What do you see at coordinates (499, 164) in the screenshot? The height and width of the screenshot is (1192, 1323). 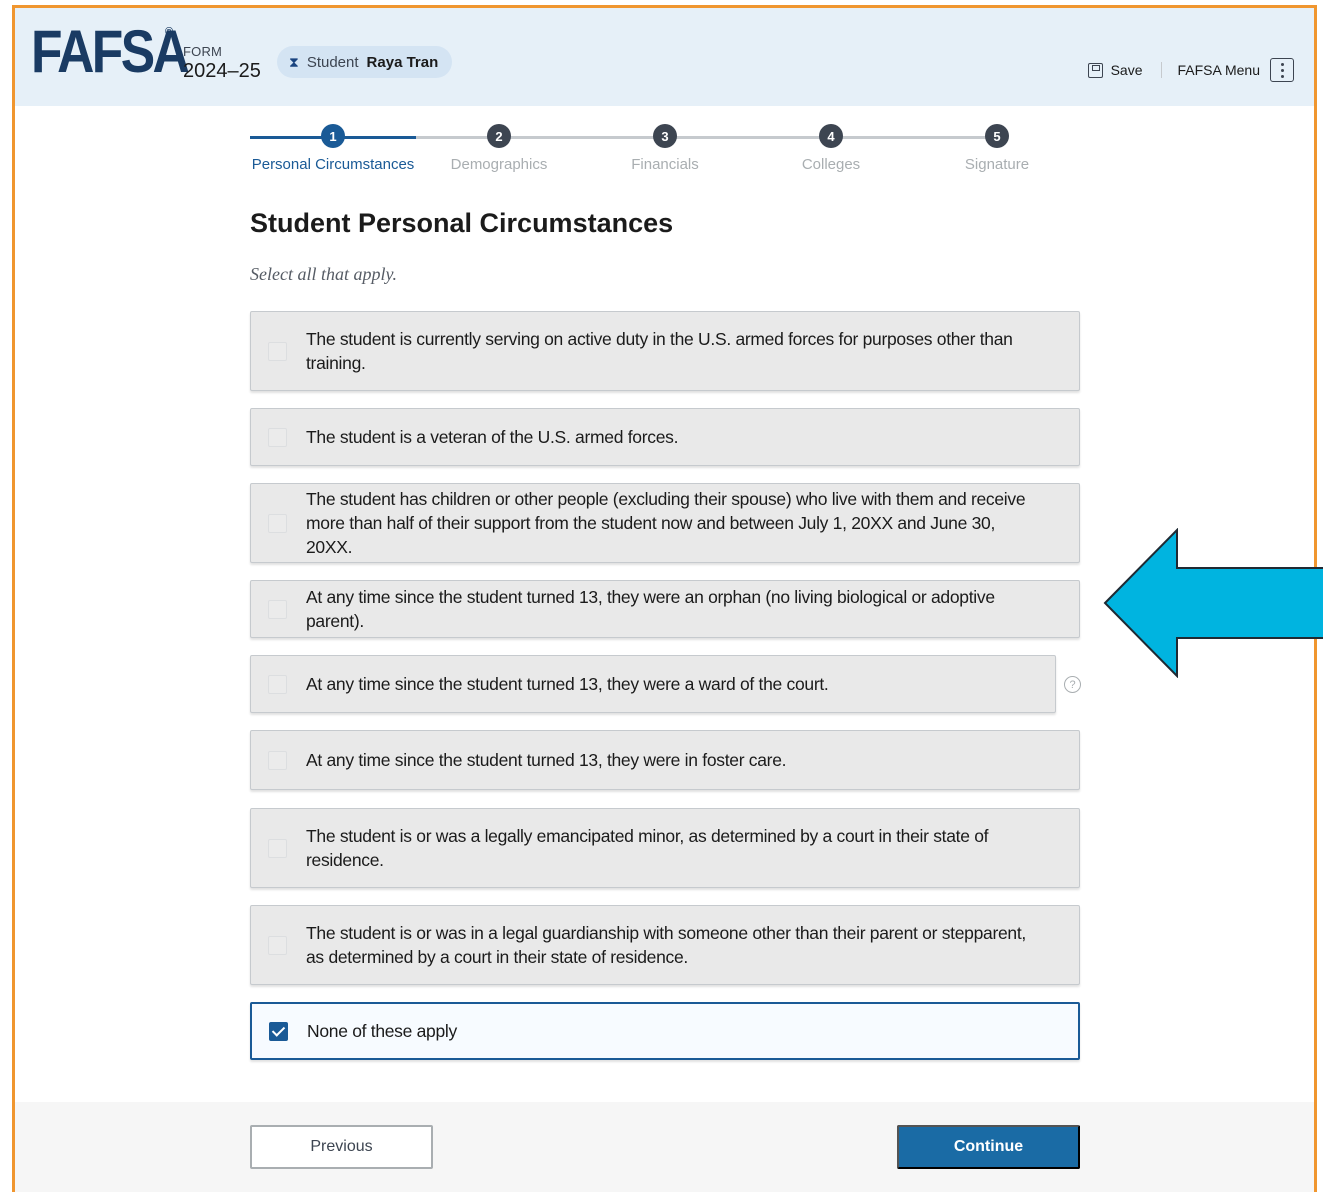 I see `step-label: Demographics` at bounding box center [499, 164].